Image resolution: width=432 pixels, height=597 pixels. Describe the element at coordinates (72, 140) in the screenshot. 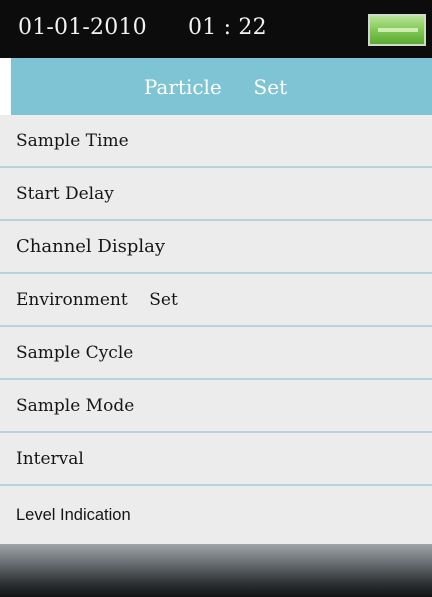

I see `menu-item-label: Sample Time` at that location.